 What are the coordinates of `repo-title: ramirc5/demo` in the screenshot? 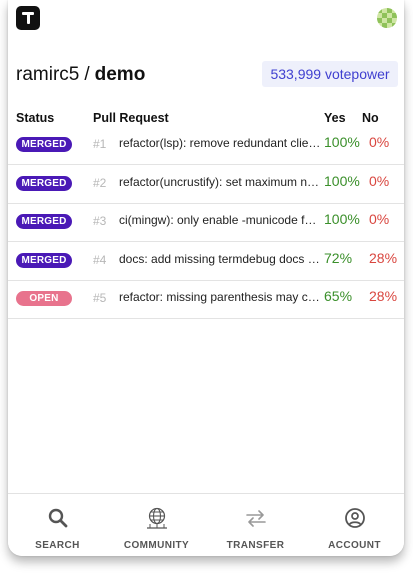 It's located at (80, 75).